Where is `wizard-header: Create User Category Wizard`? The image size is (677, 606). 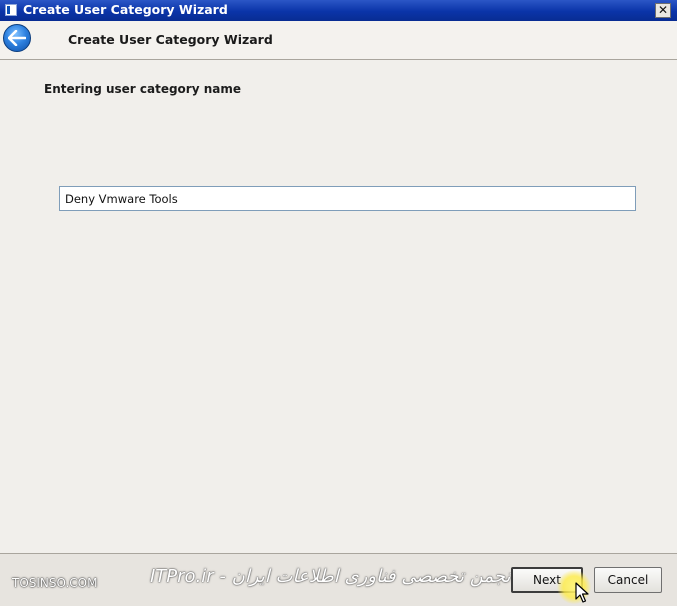
wizard-header: Create User Category Wizard is located at coordinates (338, 40).